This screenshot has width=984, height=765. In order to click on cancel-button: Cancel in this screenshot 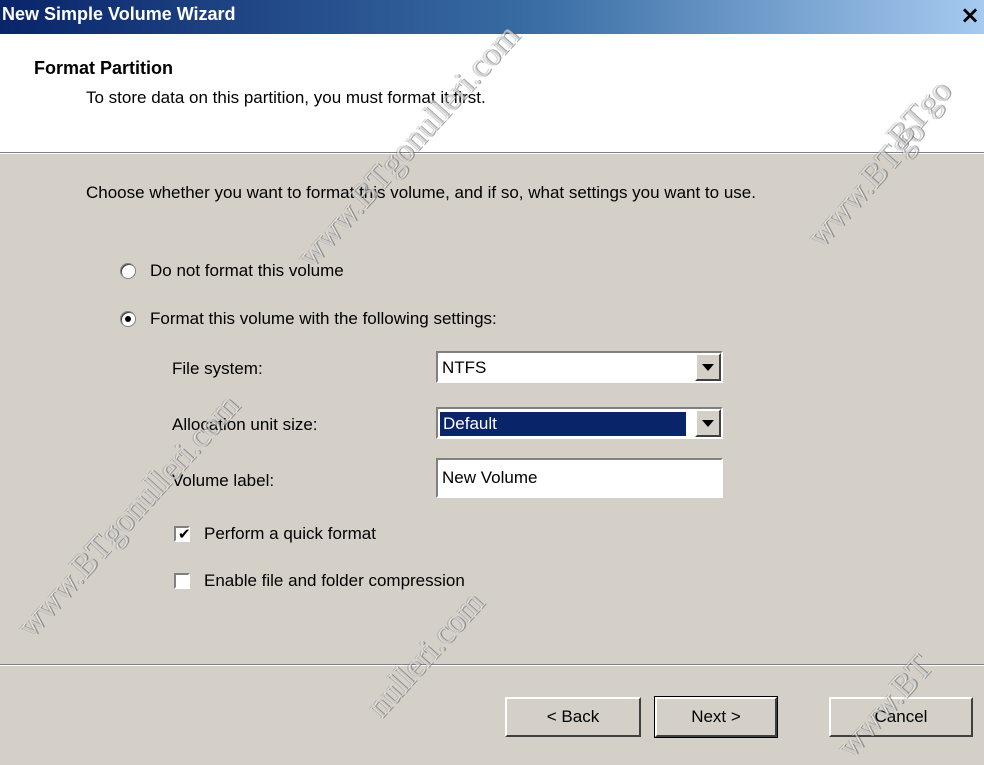, I will do `click(901, 717)`.